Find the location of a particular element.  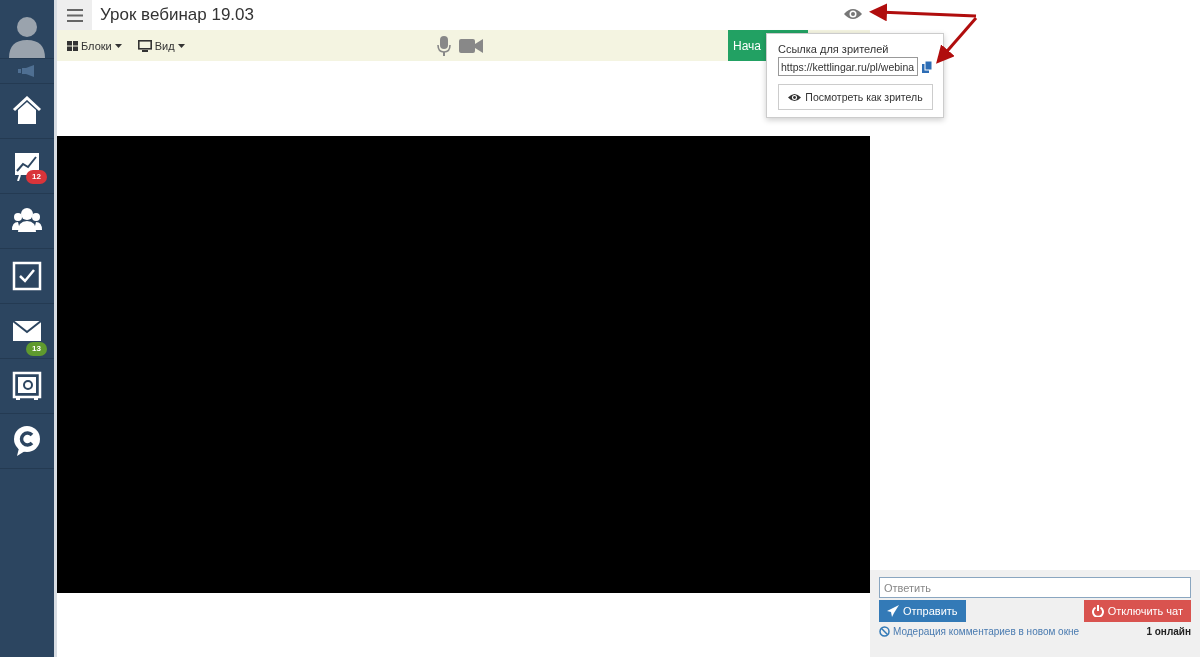

viewer-link-label: Ссылка для зрителей is located at coordinates (834, 49).